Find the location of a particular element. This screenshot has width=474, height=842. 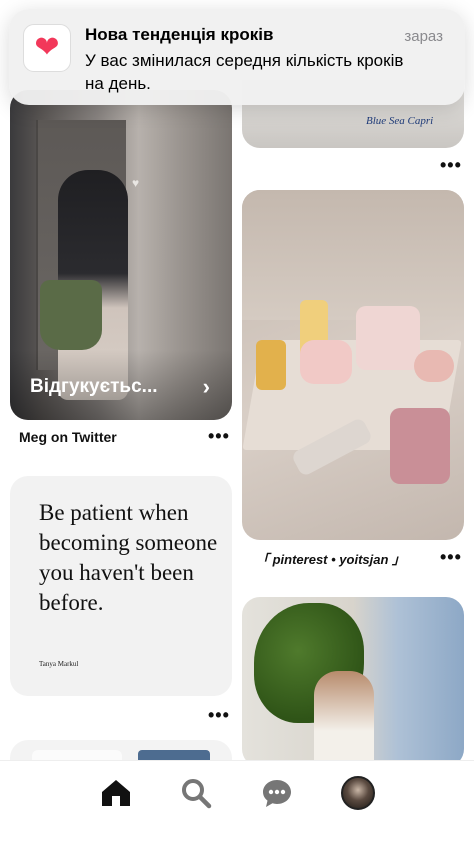

notification-title: Нова тенденція кроків is located at coordinates (179, 34).